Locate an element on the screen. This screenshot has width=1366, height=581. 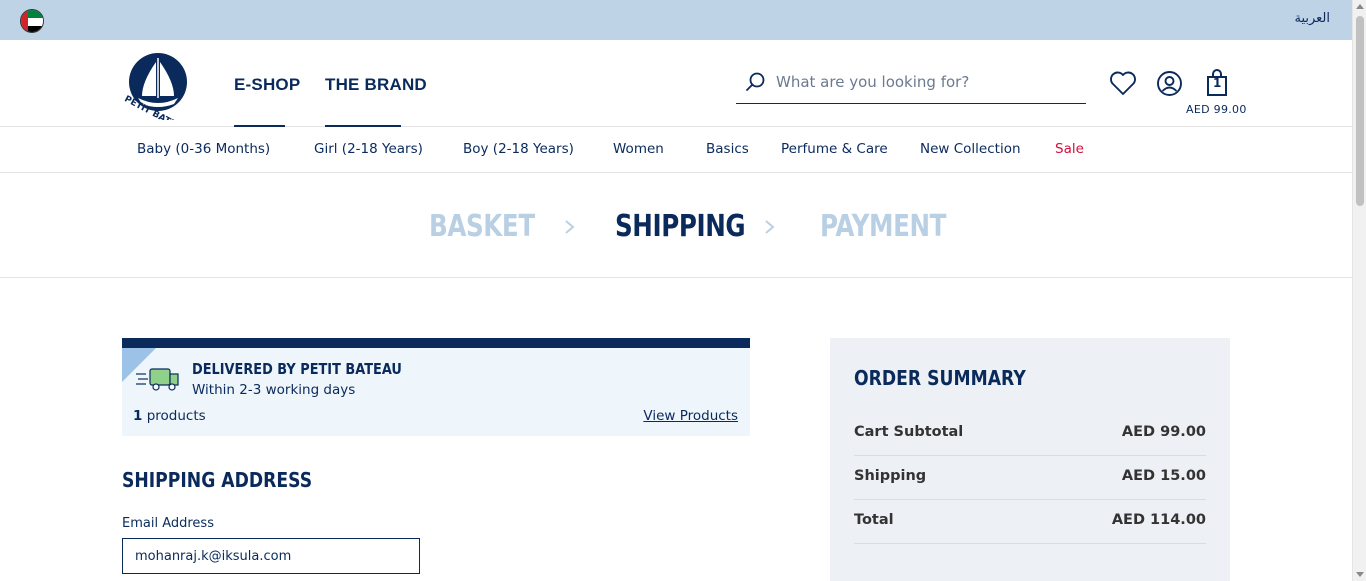
scroll-up-arrow-icon is located at coordinates (1360, 6).